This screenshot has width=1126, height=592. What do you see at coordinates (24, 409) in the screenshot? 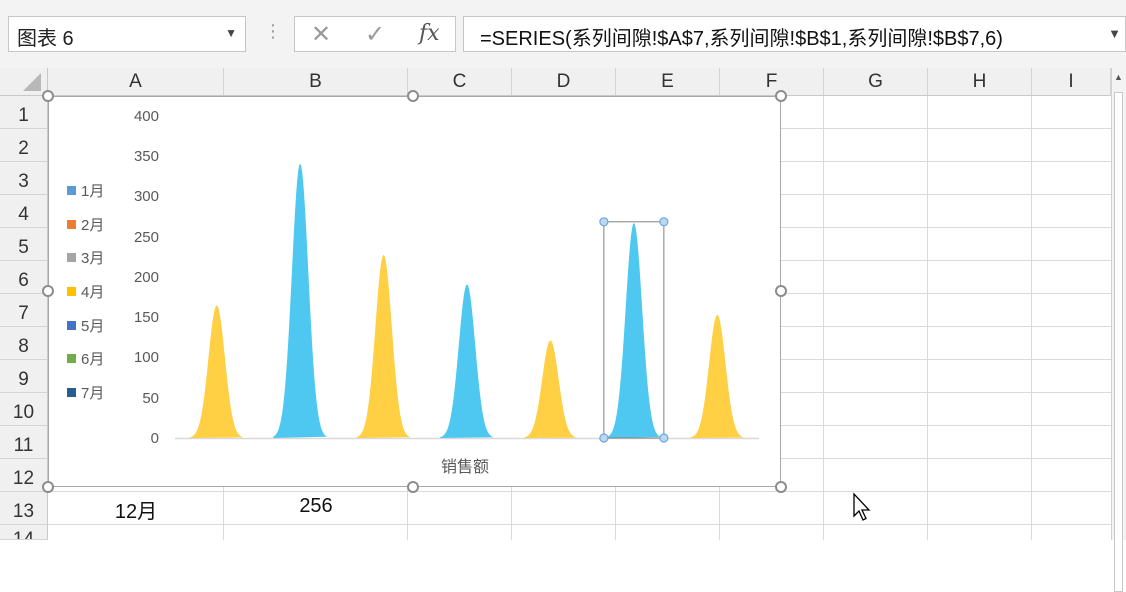
I see `row-header-10: 10` at bounding box center [24, 409].